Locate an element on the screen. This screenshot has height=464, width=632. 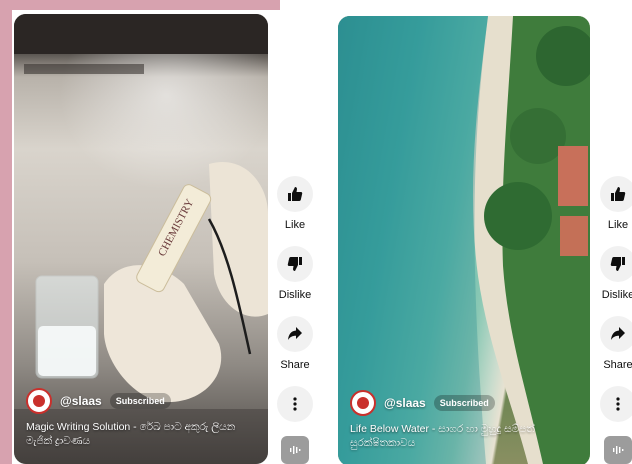
selection-border-top is located at coordinates (140, 5).